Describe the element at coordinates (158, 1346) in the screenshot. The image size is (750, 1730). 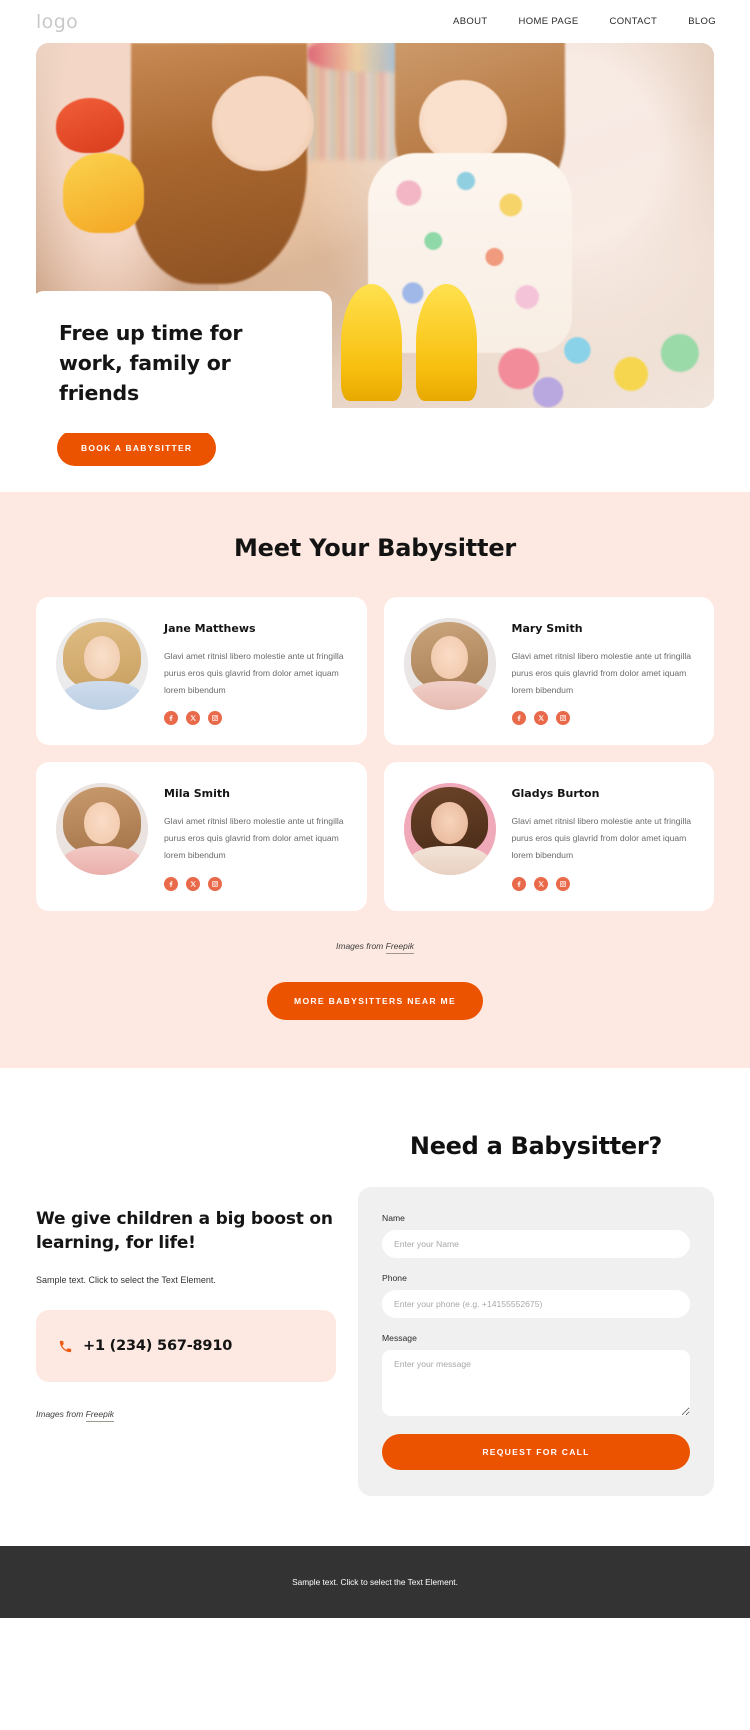
I see `phone-number: +1 (234) 567-8910` at that location.